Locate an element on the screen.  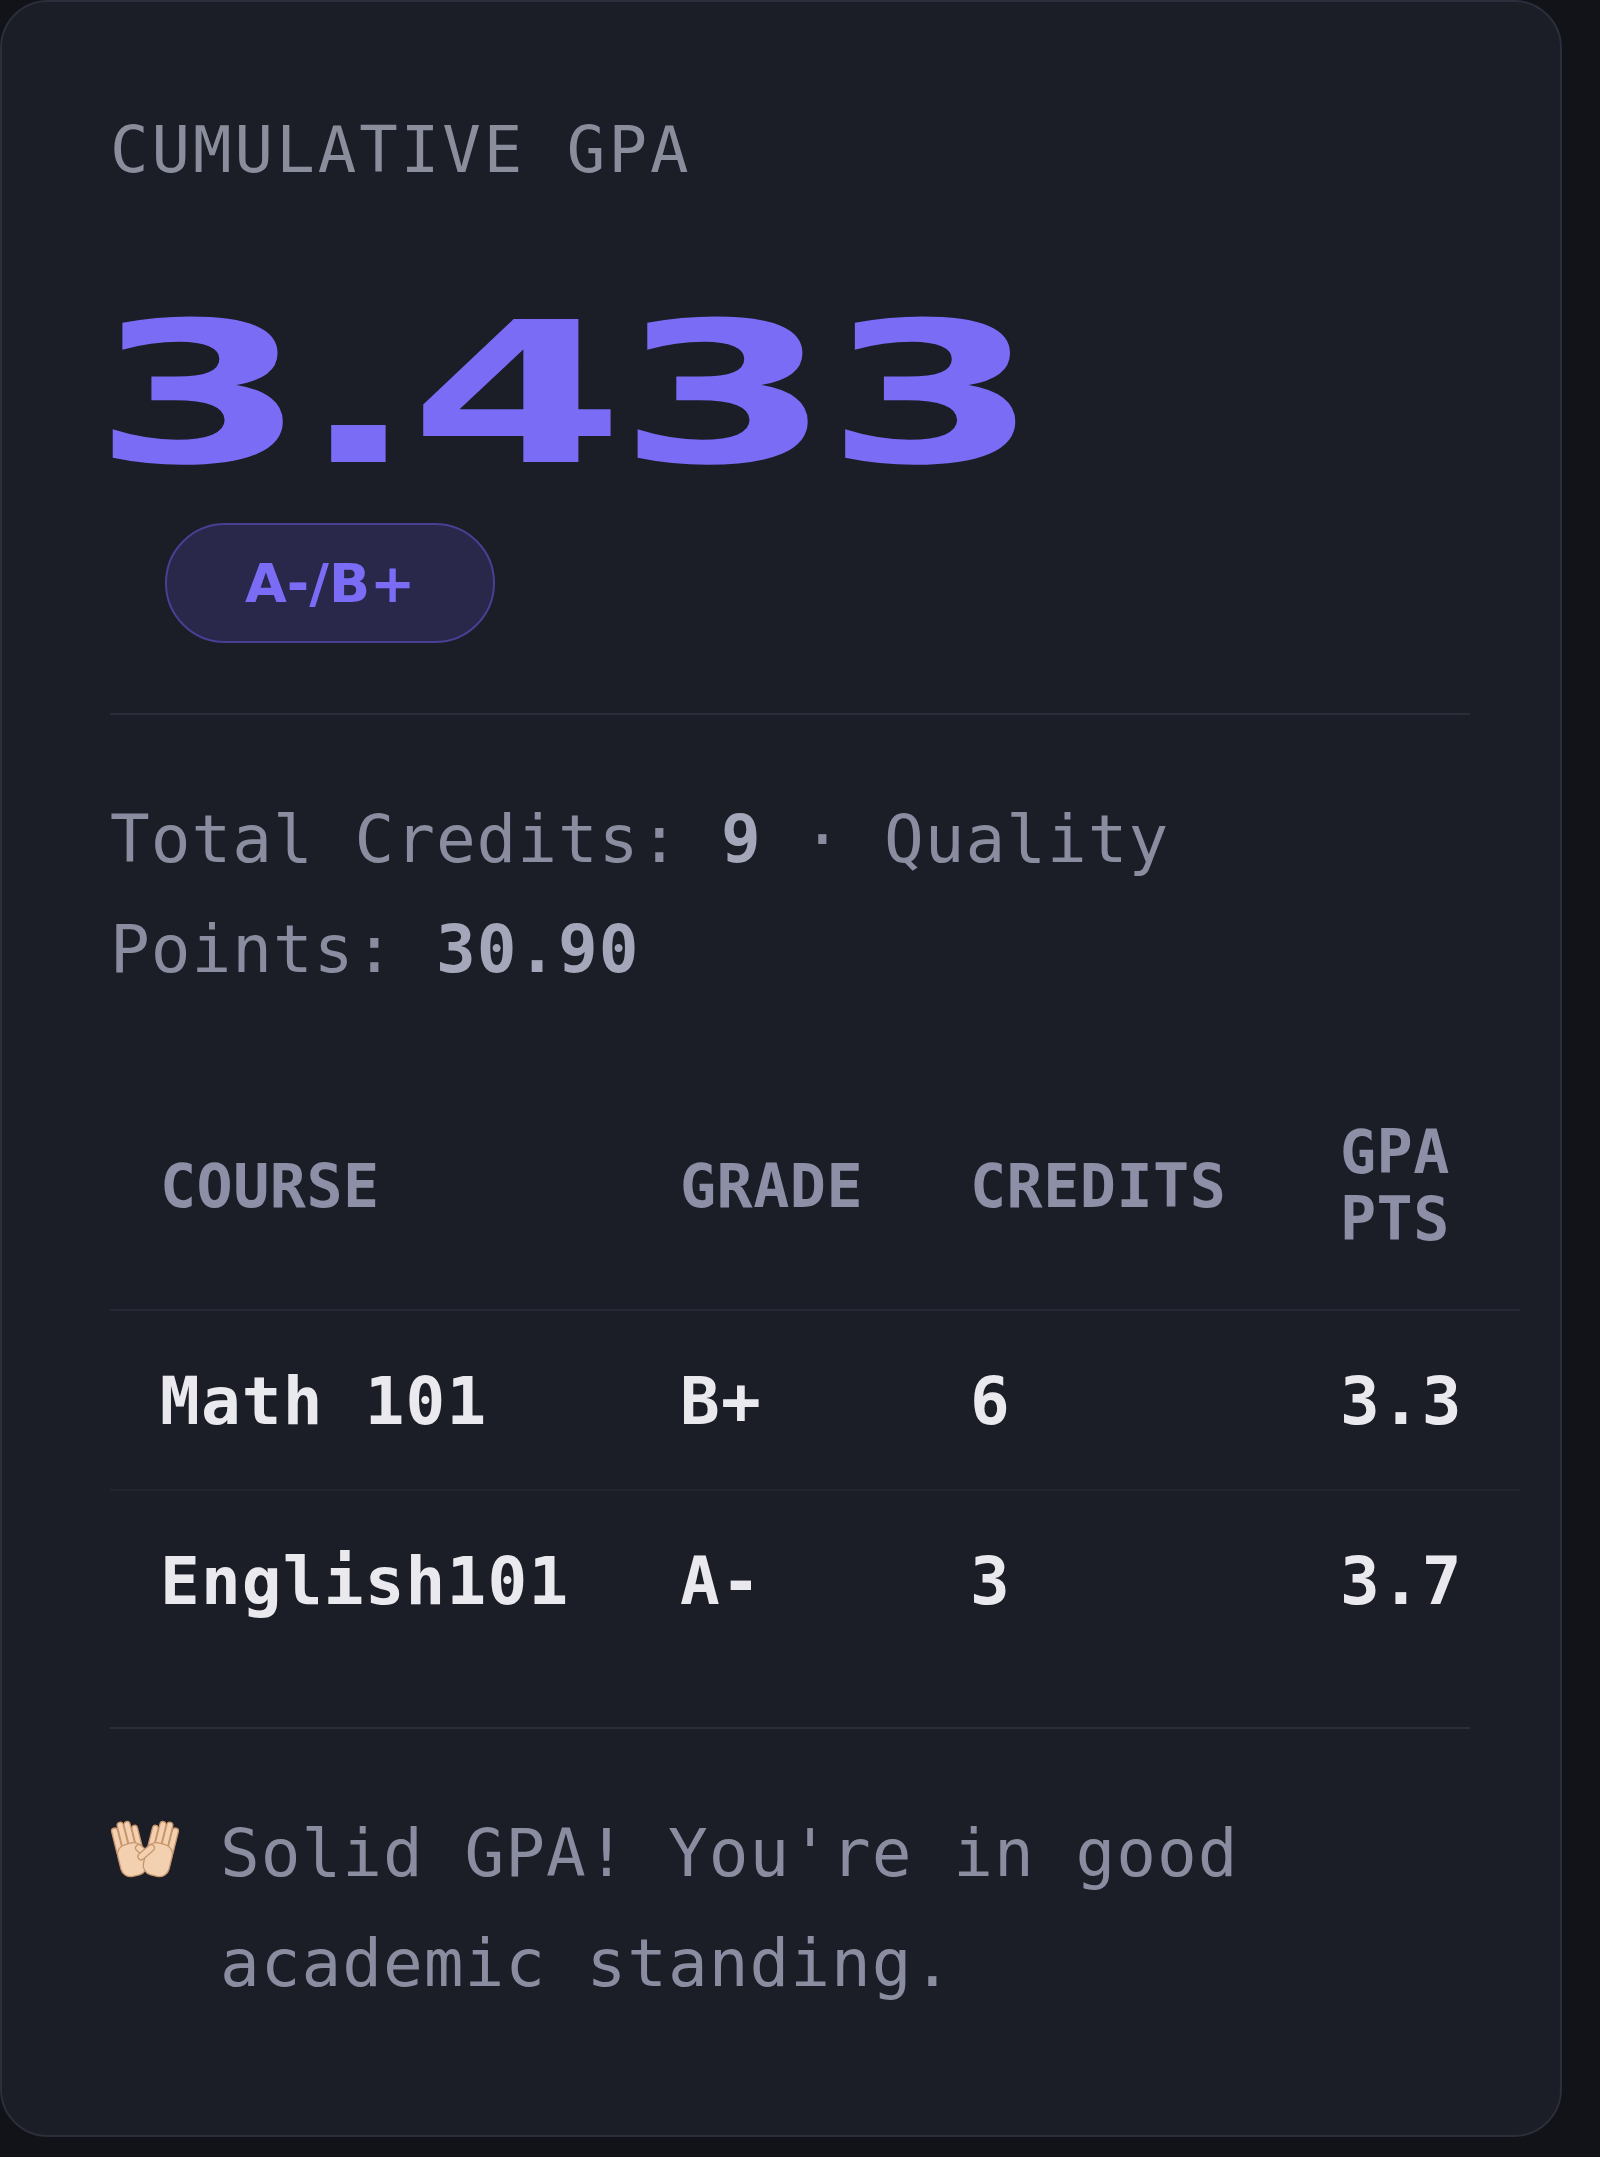
gpa-value: 3.433 is located at coordinates (562, 394).